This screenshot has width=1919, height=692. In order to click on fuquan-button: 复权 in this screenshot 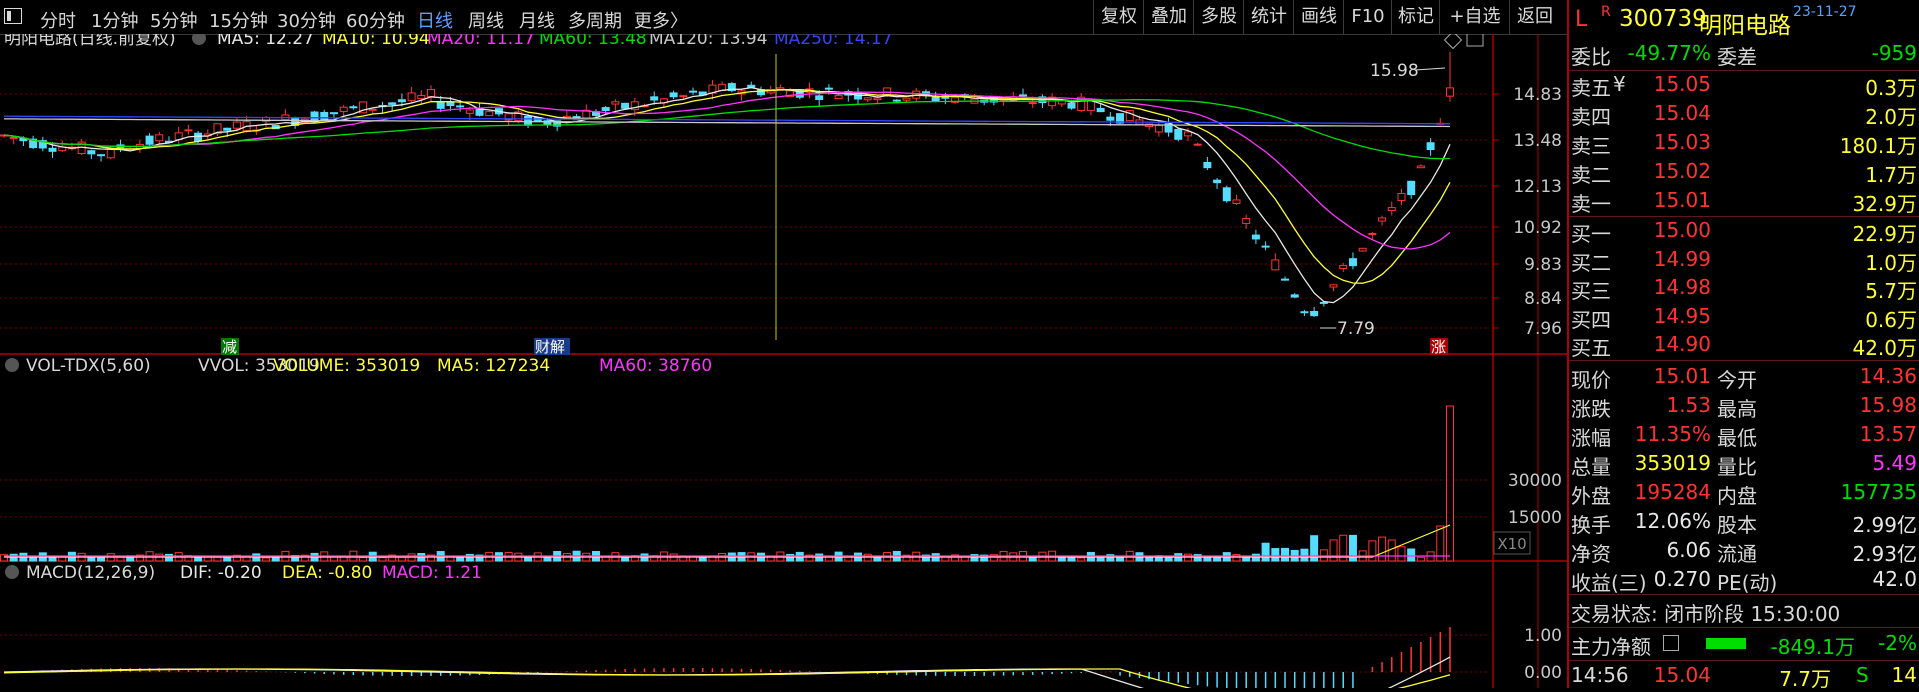, I will do `click(1118, 17)`.